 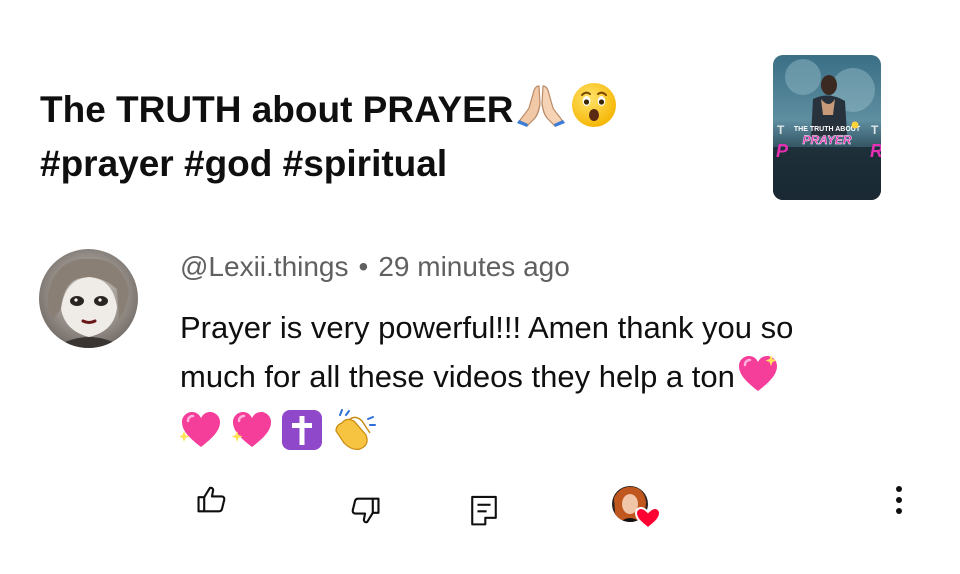 I want to click on dislike-button, so click(x=365, y=510).